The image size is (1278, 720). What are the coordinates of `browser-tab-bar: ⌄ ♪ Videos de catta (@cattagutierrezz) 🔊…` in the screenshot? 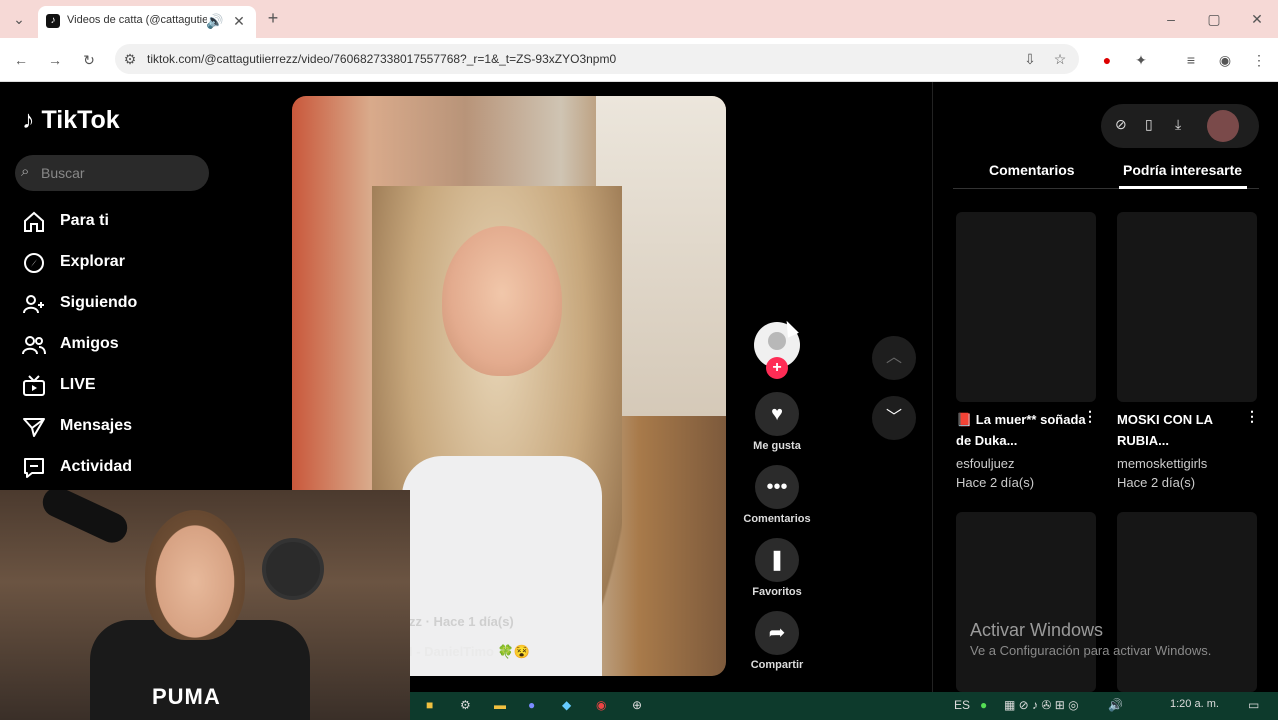 It's located at (639, 19).